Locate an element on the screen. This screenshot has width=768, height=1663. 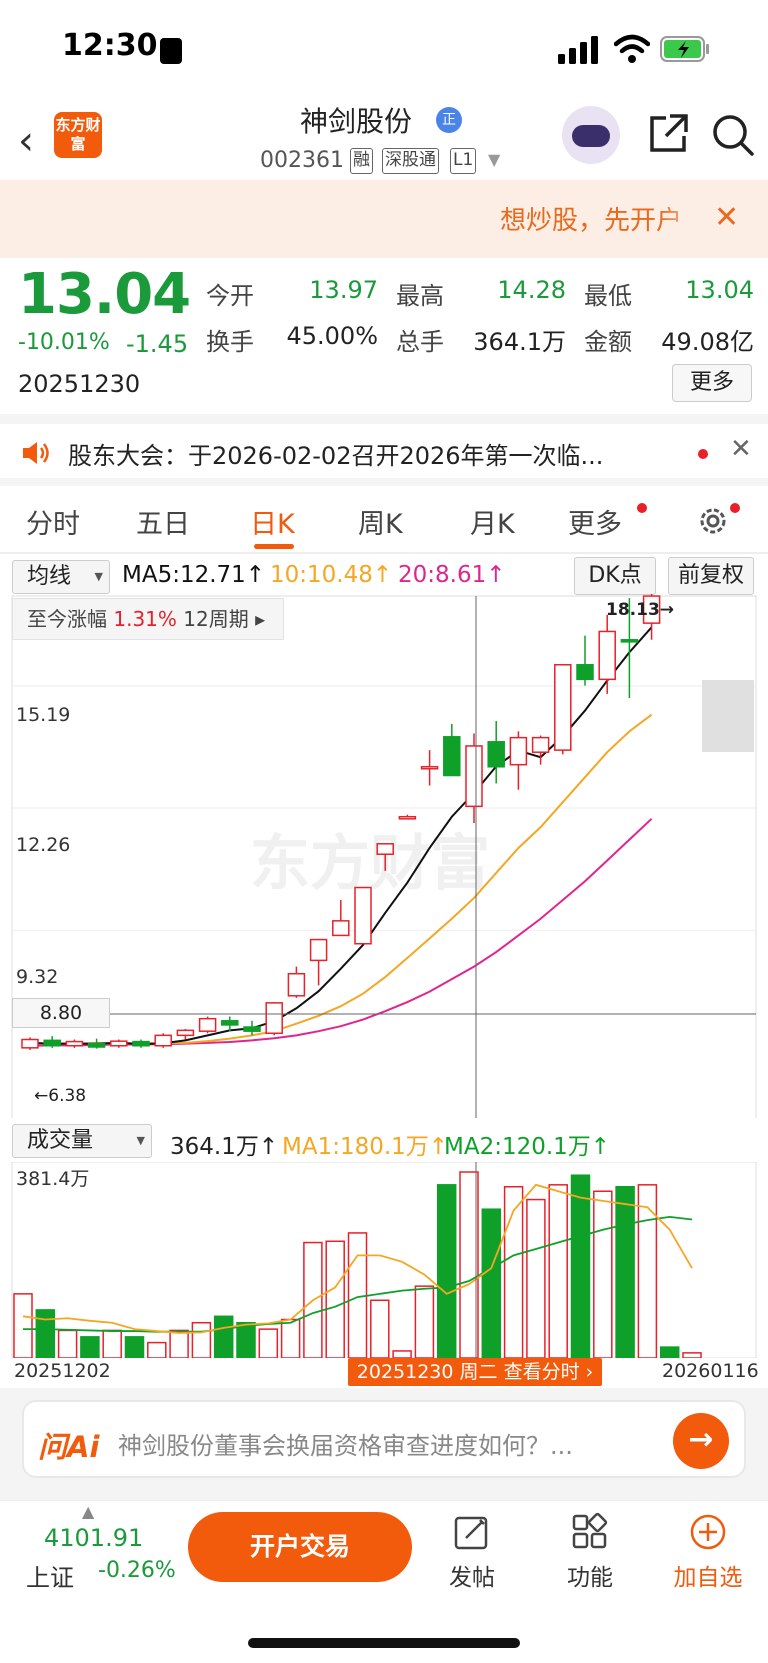
open-account-trade-button: 开户交易 is located at coordinates (300, 1547).